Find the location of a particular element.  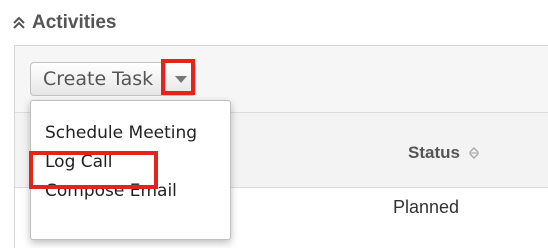

create-task-dropdown-toggle is located at coordinates (179, 77).